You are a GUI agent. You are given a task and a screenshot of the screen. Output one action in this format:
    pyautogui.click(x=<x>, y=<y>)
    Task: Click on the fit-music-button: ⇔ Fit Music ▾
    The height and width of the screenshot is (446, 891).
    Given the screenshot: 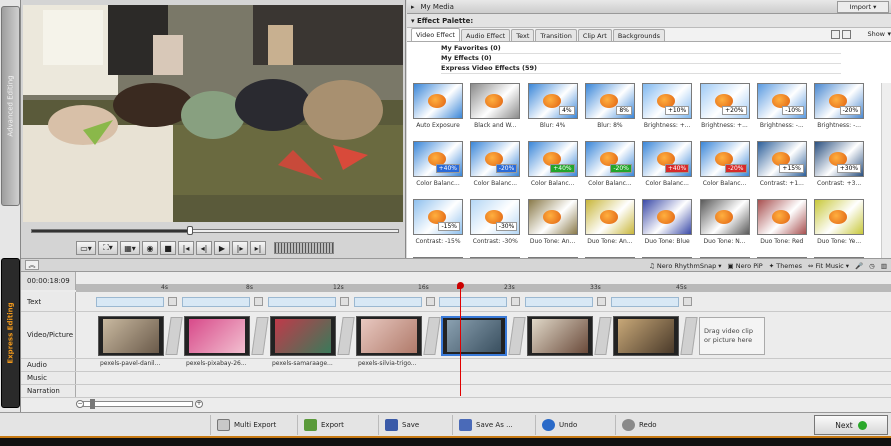 What is the action you would take?
    pyautogui.click(x=828, y=266)
    